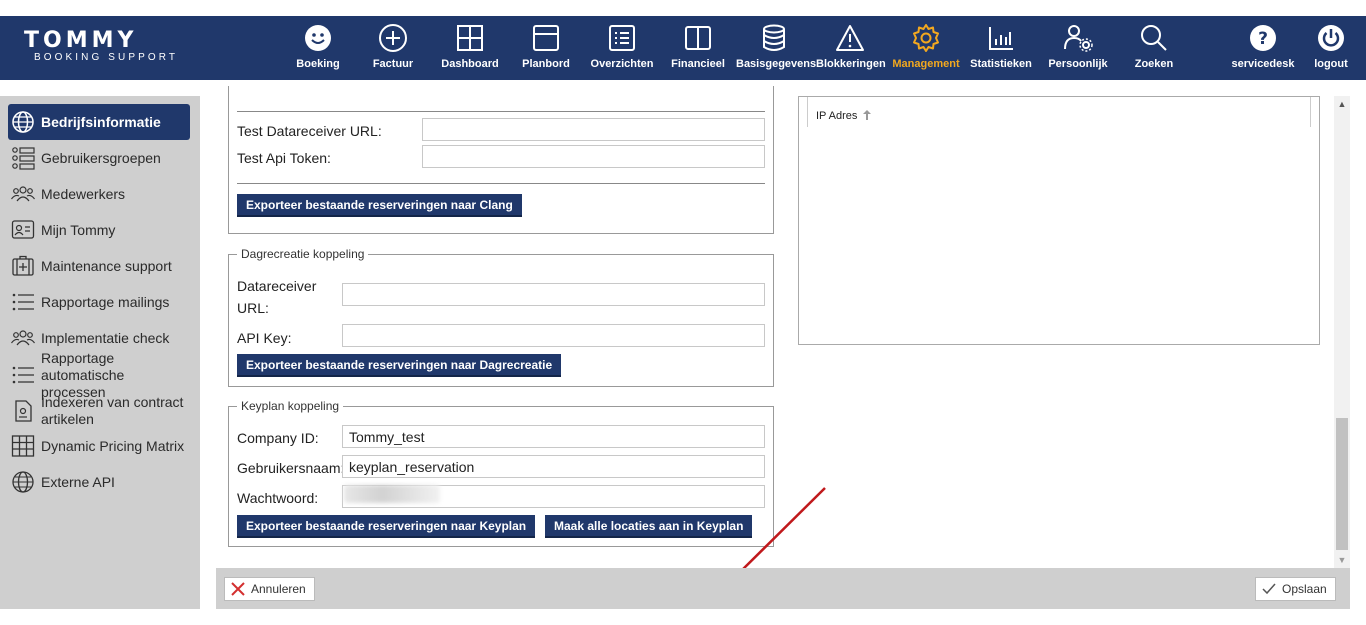  Describe the element at coordinates (99, 302) in the screenshot. I see `sidebar-item-rapportage-mailings: Rapportage mailings` at that location.